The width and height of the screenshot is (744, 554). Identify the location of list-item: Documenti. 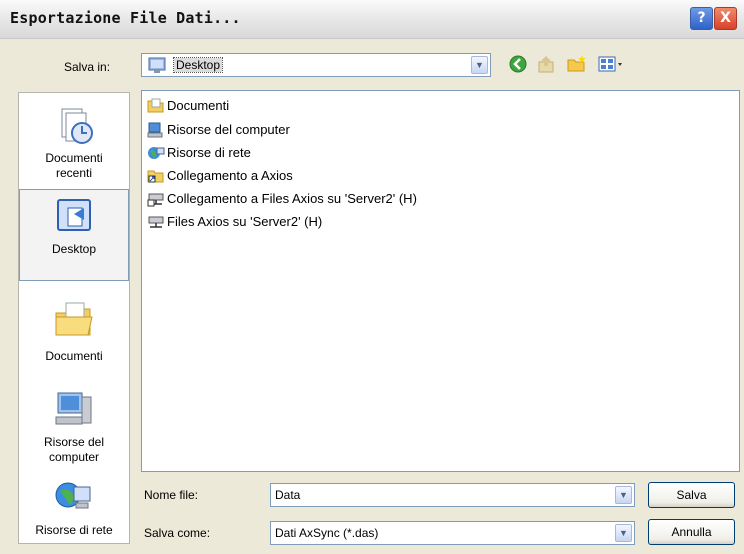
(188, 105).